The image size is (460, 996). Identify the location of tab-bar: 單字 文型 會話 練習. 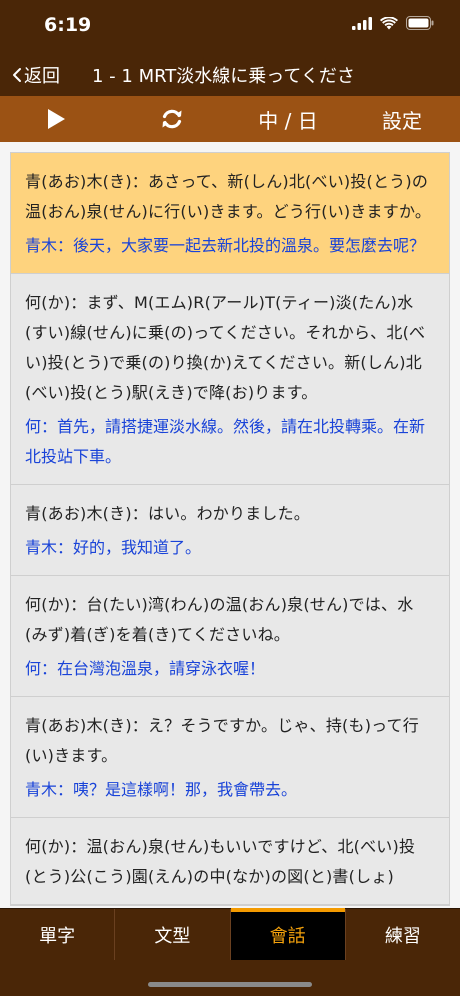
(230, 934).